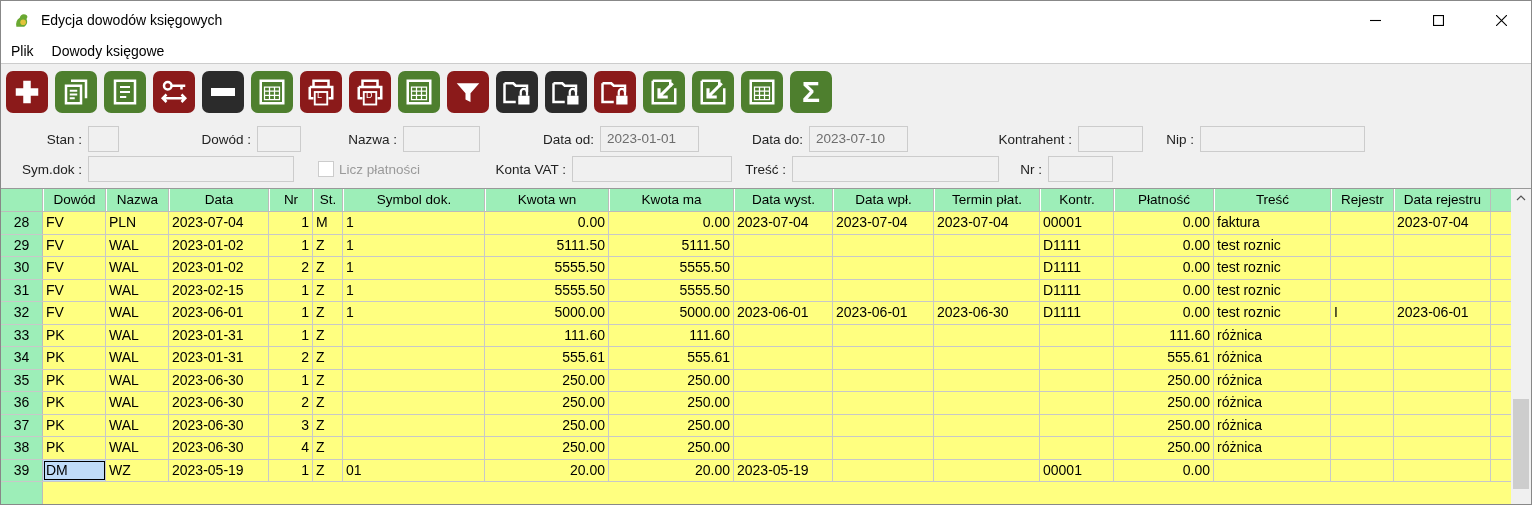 The width and height of the screenshot is (1532, 505). Describe the element at coordinates (137, 223) in the screenshot. I see `table-cell: PLN` at that location.